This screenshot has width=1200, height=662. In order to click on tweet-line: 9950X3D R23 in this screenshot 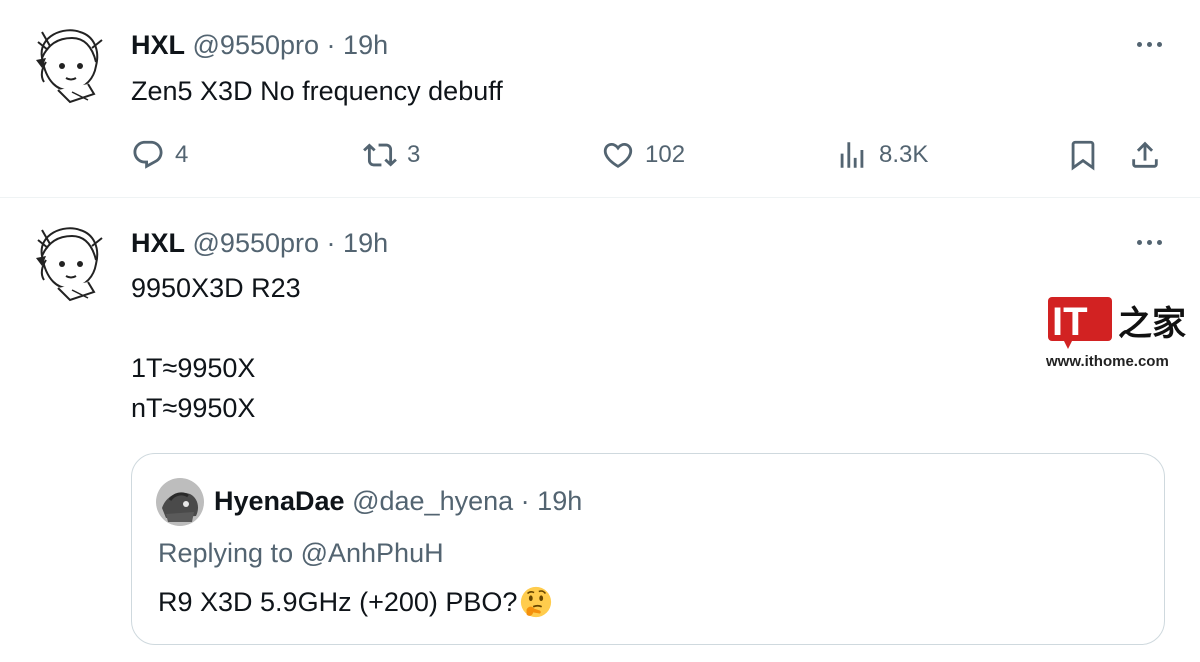, I will do `click(216, 288)`.